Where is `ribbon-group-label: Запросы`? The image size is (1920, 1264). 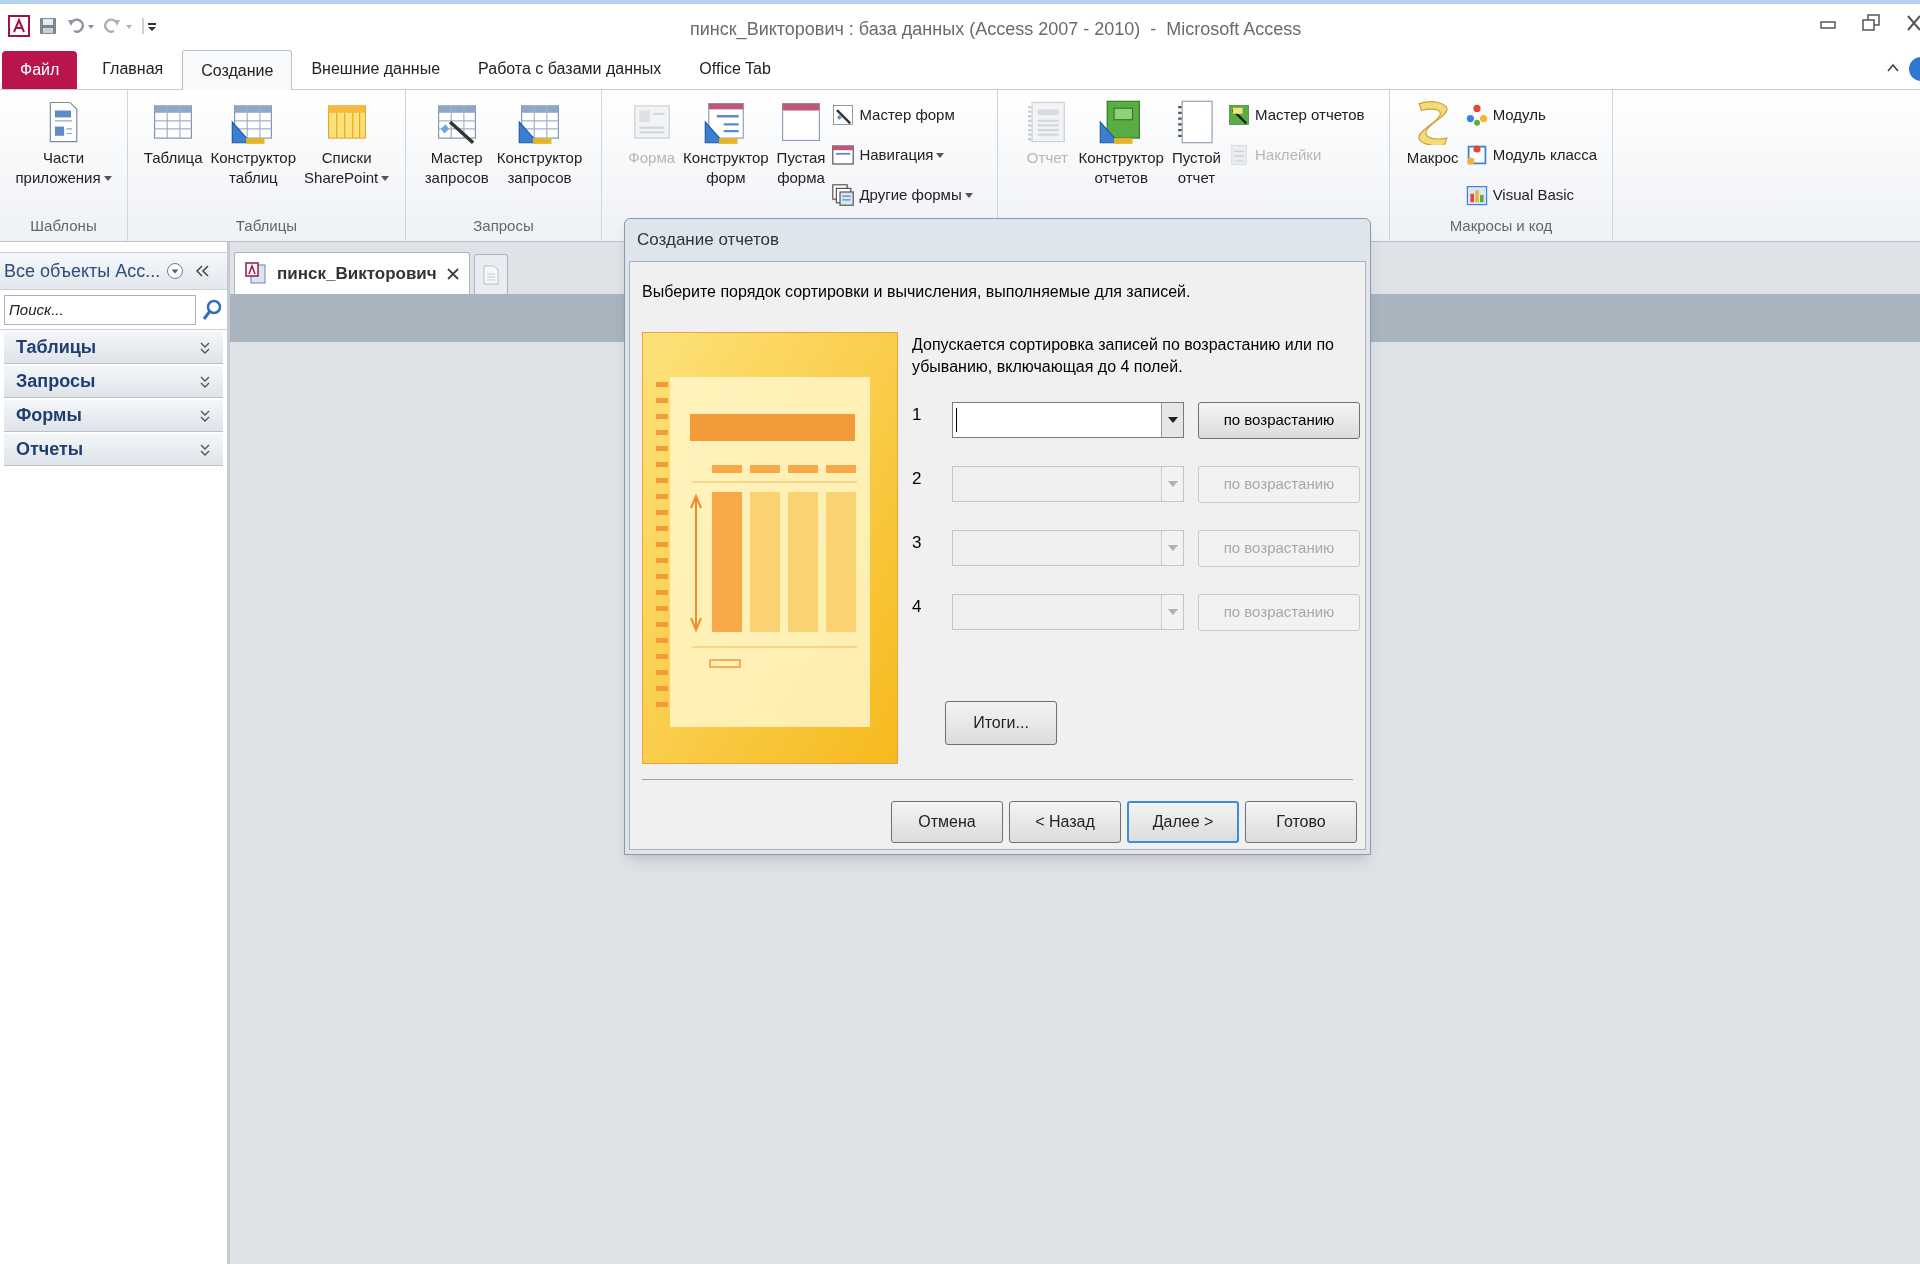
ribbon-group-label: Запросы is located at coordinates (503, 225).